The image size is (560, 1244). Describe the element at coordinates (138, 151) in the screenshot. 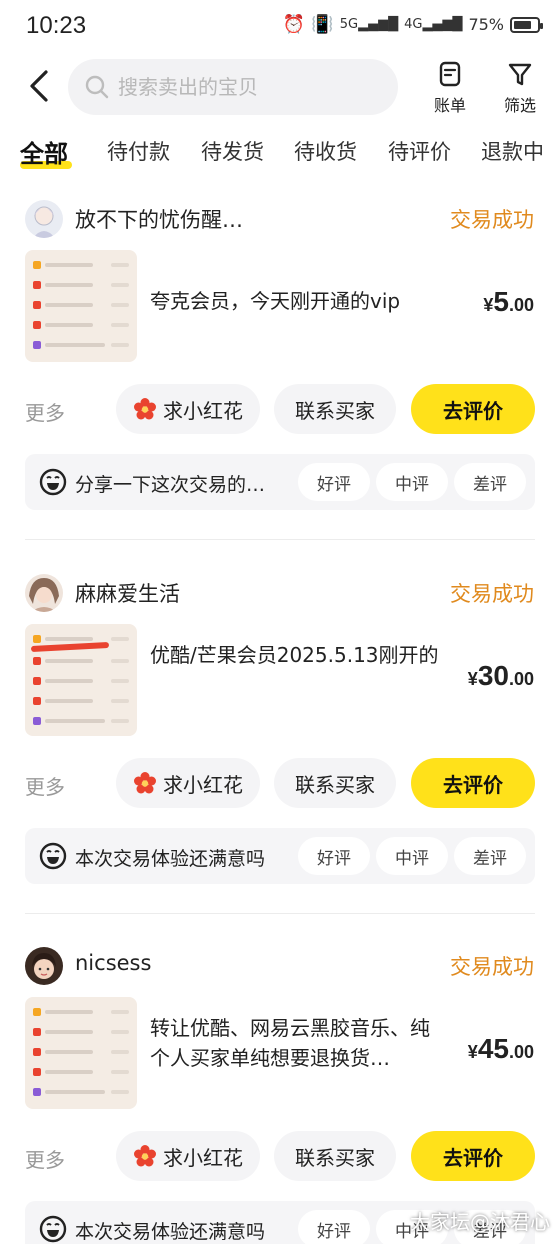

I see `tab-pending-payment: 待付款` at that location.